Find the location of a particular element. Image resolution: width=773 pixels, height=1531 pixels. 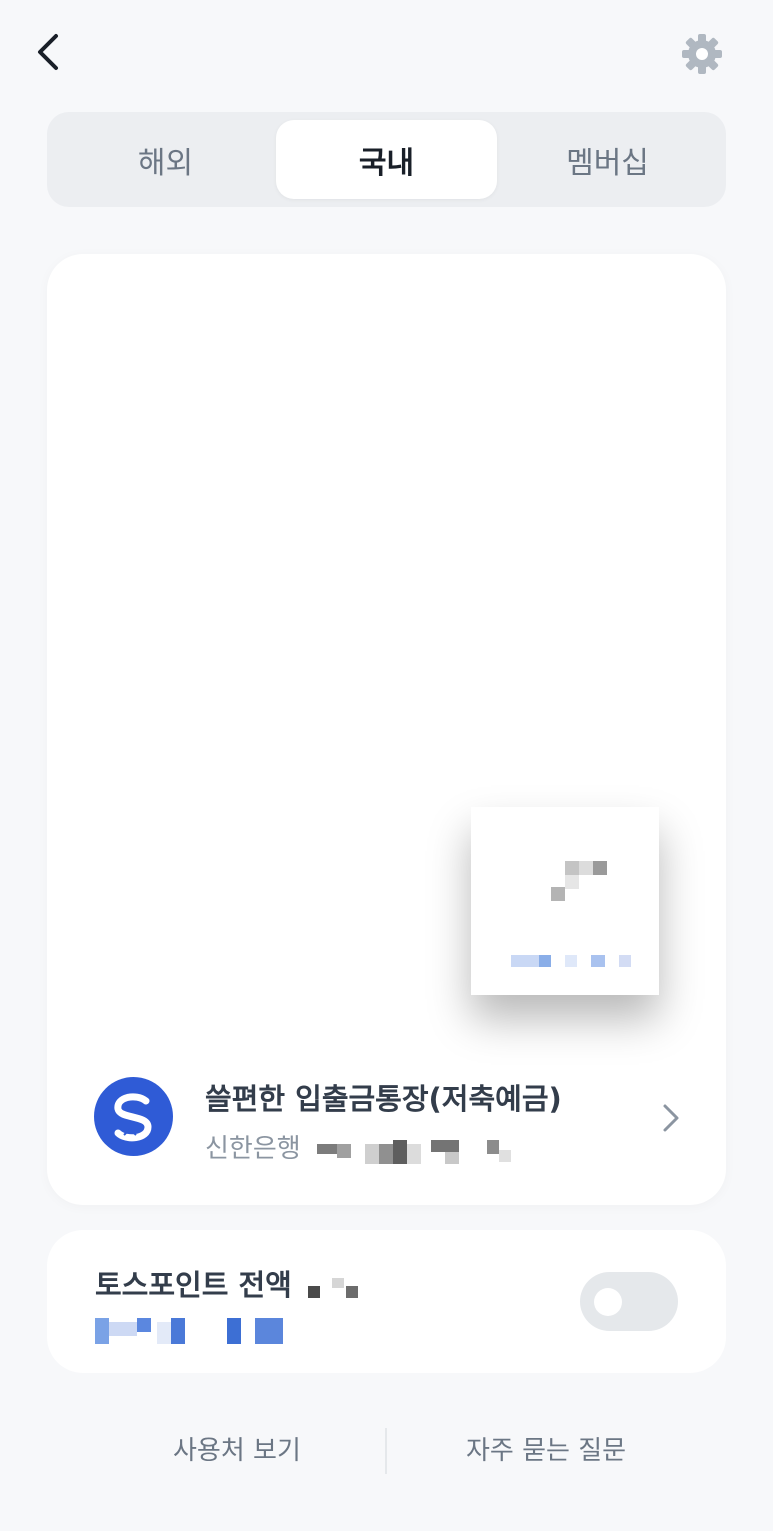

settings-button is located at coordinates (702, 54).